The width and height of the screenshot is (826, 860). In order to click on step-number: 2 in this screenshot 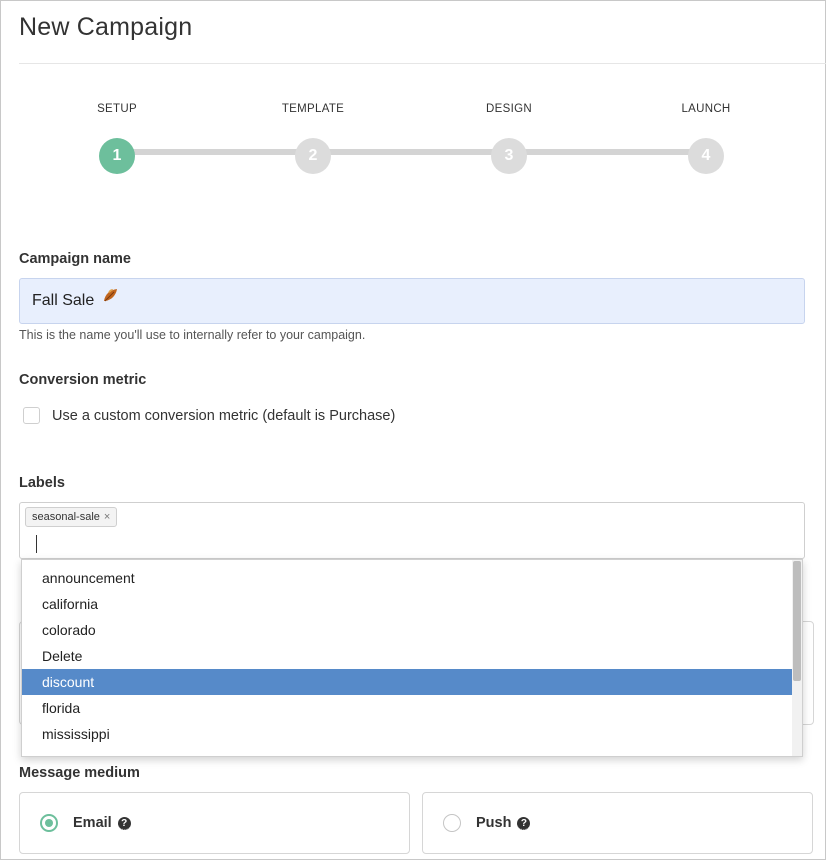, I will do `click(313, 156)`.